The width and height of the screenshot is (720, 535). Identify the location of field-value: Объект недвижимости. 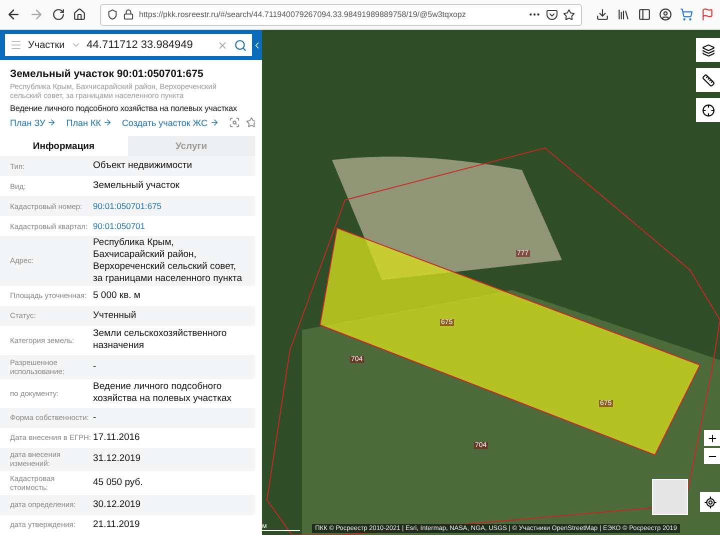
(142, 166).